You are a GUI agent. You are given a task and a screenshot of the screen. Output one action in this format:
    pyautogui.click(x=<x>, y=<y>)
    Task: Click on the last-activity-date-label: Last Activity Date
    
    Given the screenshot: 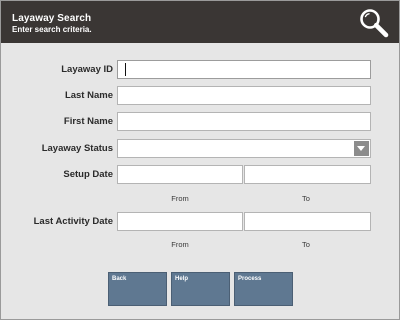 What is the action you would take?
    pyautogui.click(x=73, y=221)
    